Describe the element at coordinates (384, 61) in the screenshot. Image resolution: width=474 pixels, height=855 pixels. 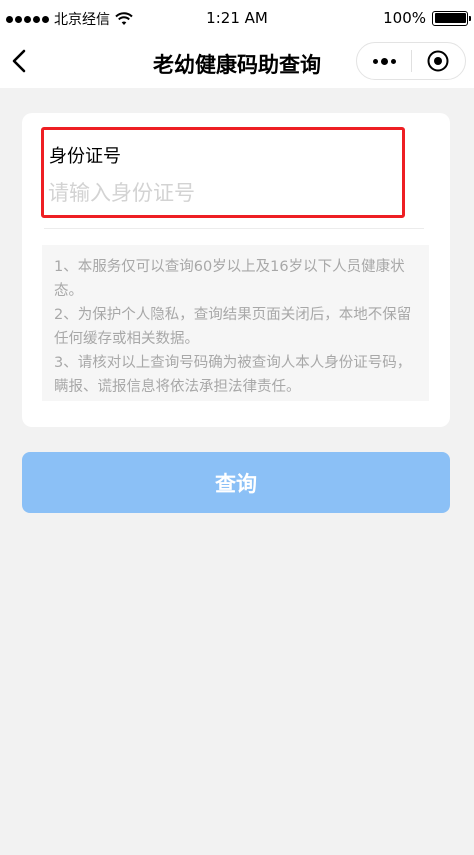
I see `more-button` at that location.